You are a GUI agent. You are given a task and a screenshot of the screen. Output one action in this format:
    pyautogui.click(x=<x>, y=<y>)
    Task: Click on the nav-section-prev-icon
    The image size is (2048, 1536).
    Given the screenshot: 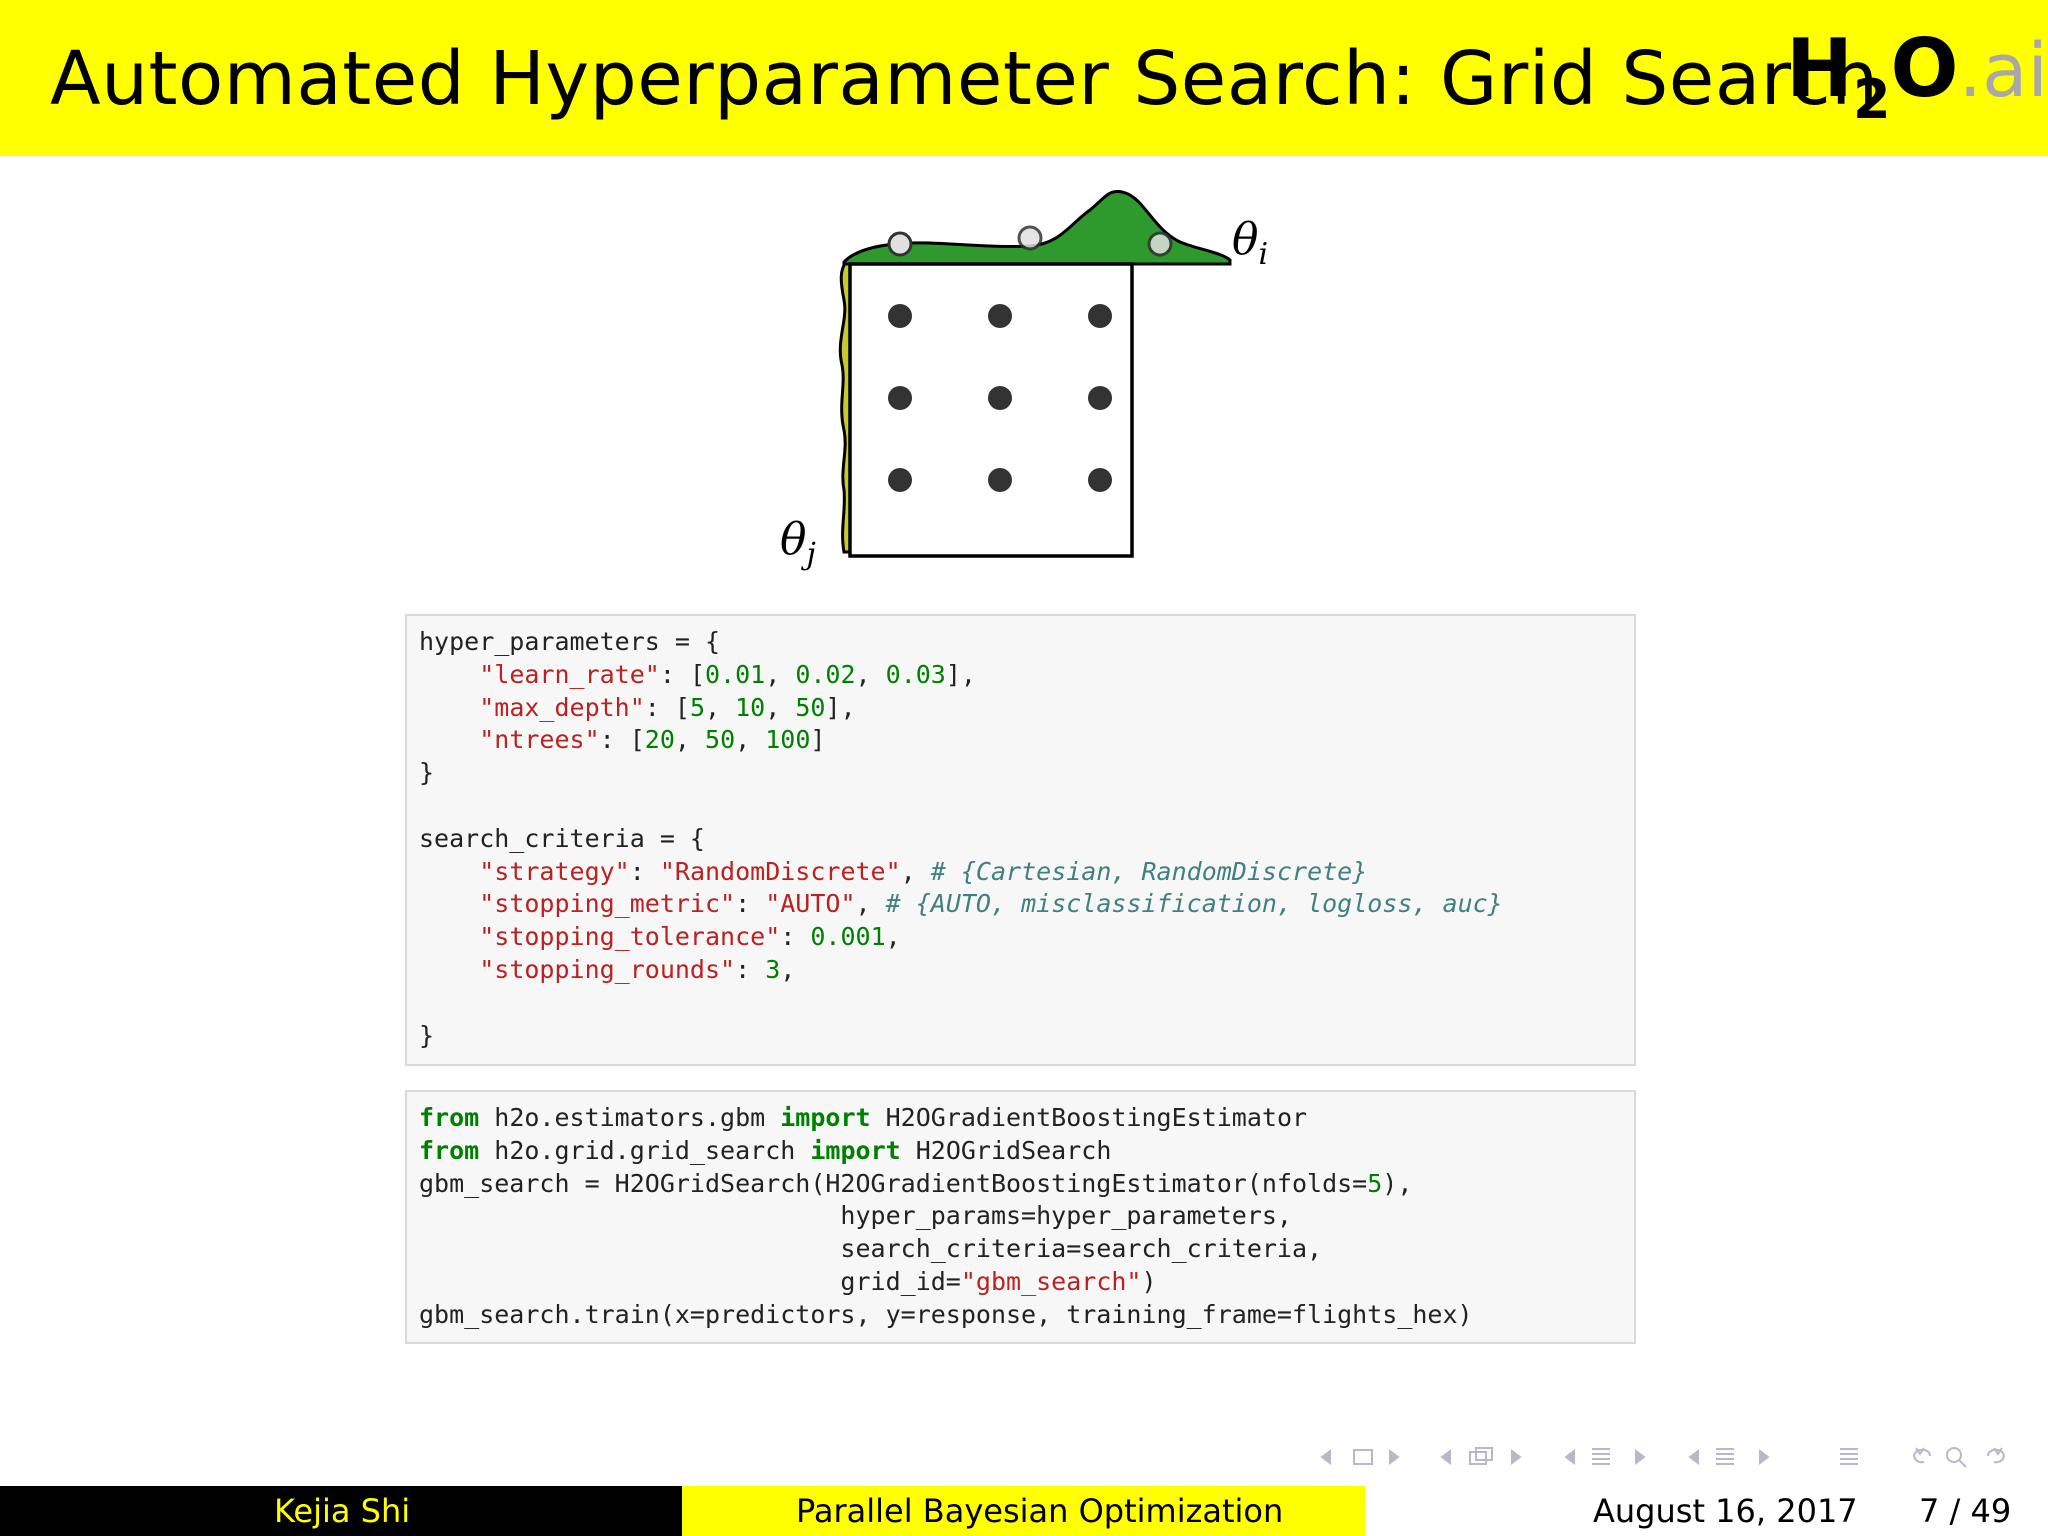 What is the action you would take?
    pyautogui.click(x=1569, y=1457)
    